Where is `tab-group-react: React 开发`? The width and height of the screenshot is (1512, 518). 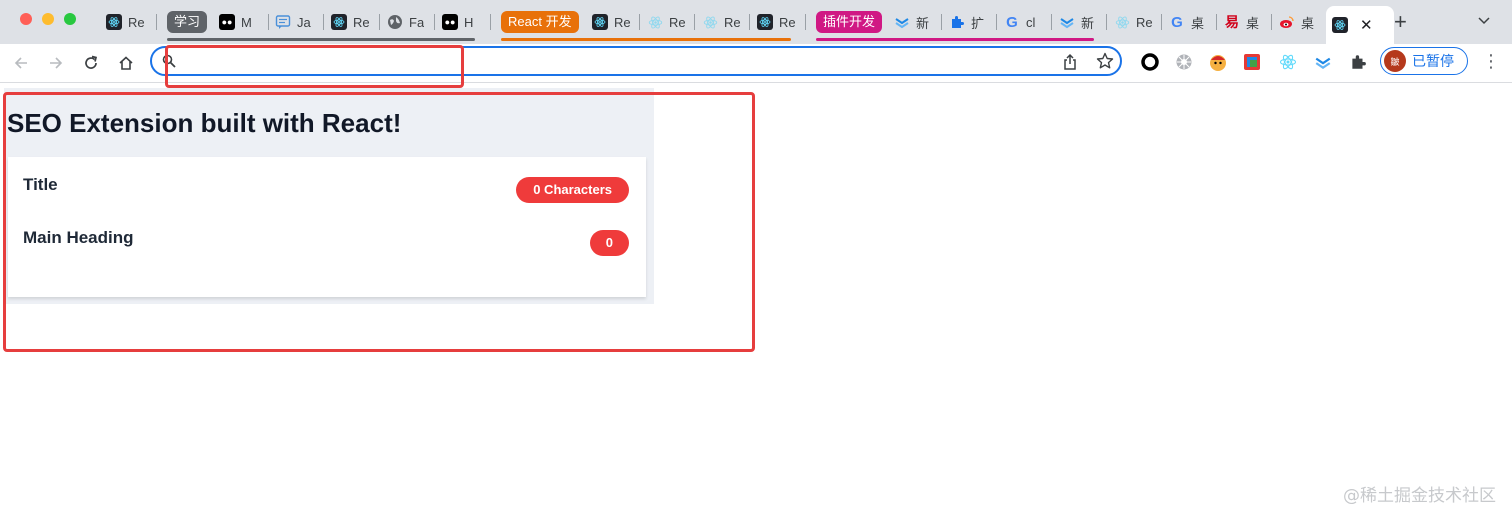
tab-group-react: React 开发 is located at coordinates (540, 22).